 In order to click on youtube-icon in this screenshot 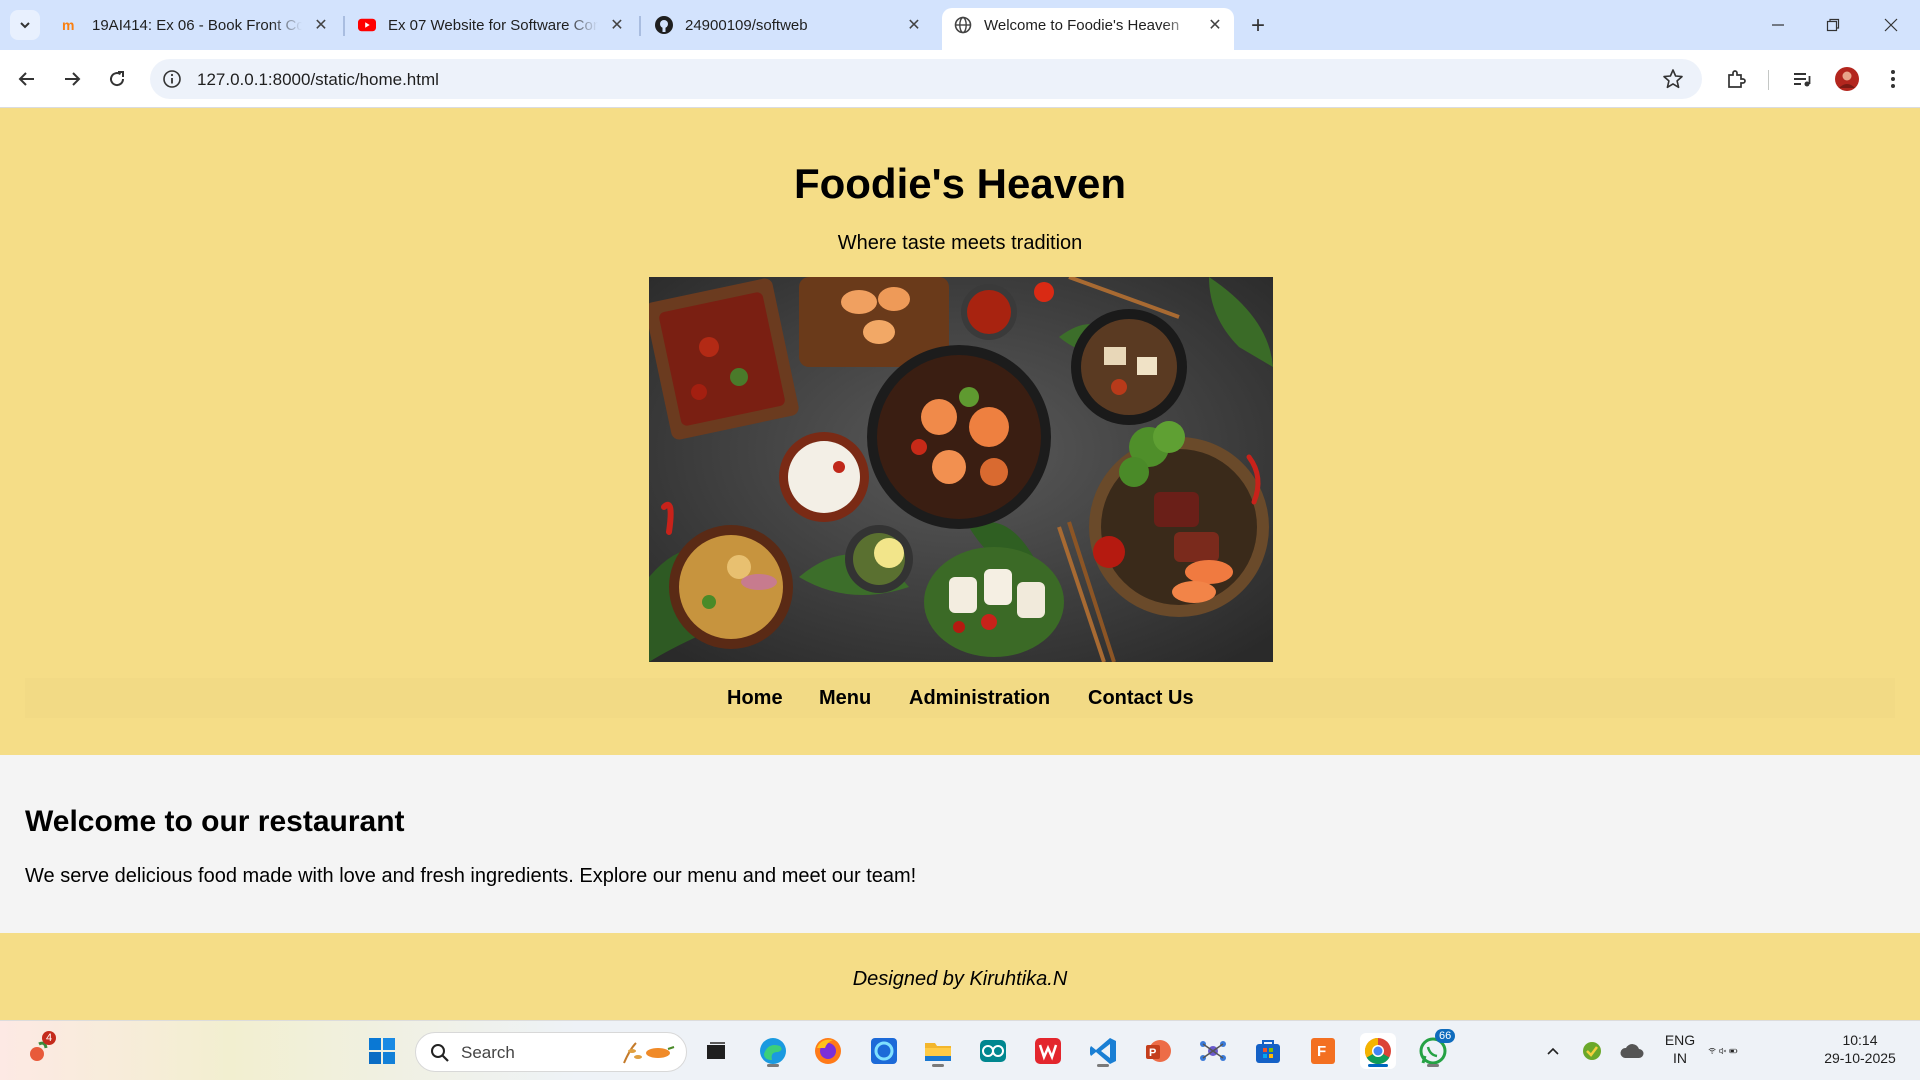, I will do `click(367, 25)`.